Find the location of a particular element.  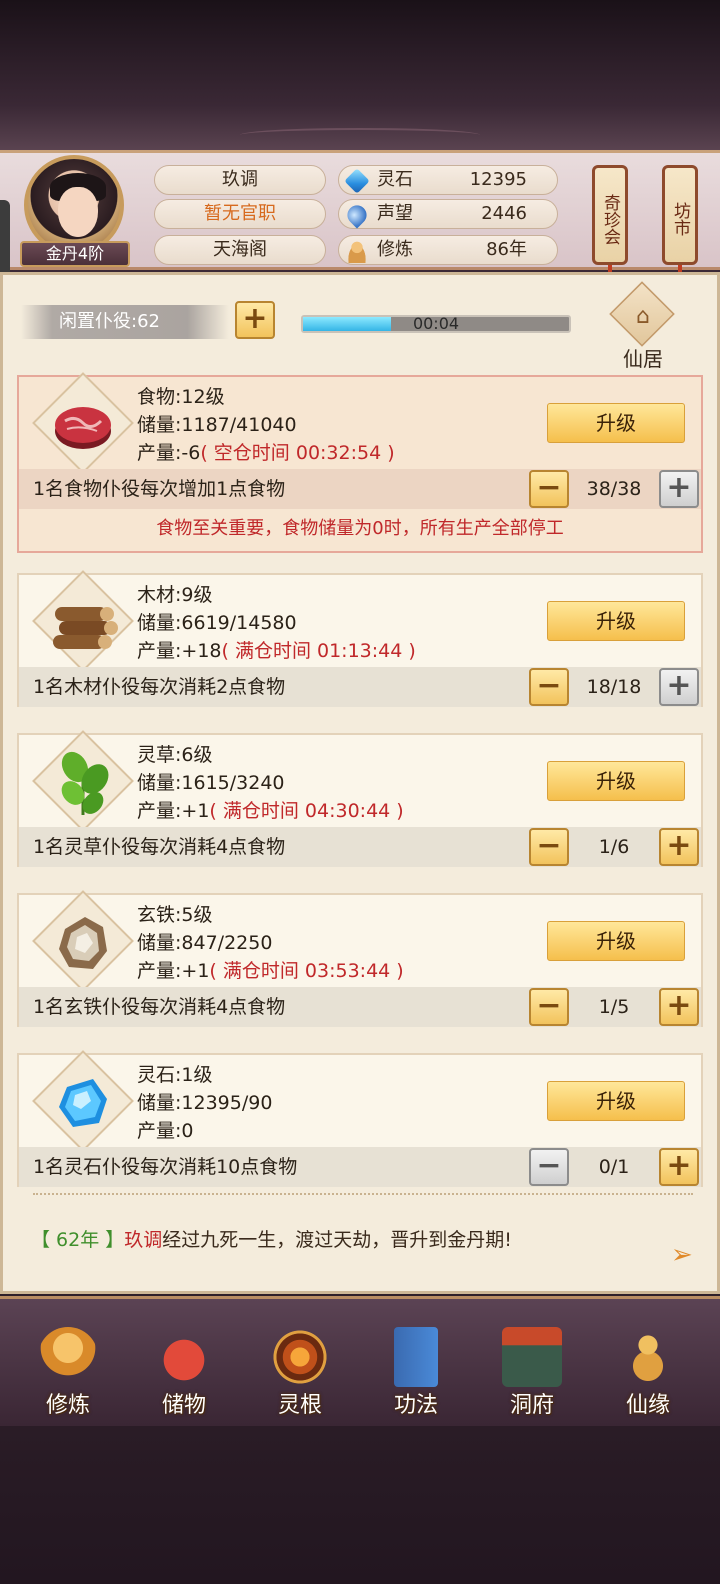

servant-count: 1/5 is located at coordinates (614, 1007).